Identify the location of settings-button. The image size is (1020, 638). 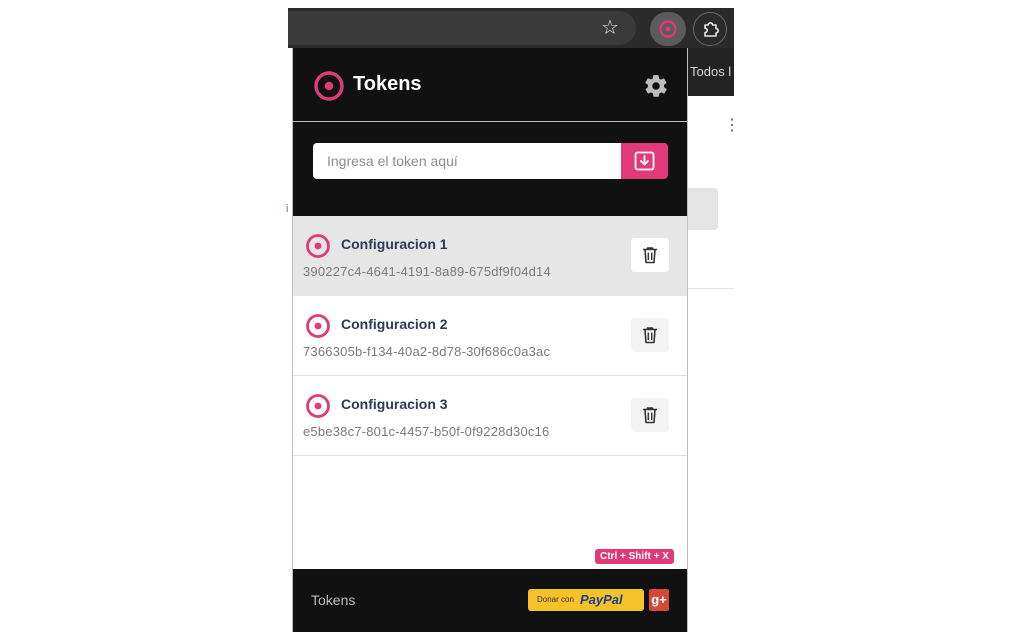
(656, 86).